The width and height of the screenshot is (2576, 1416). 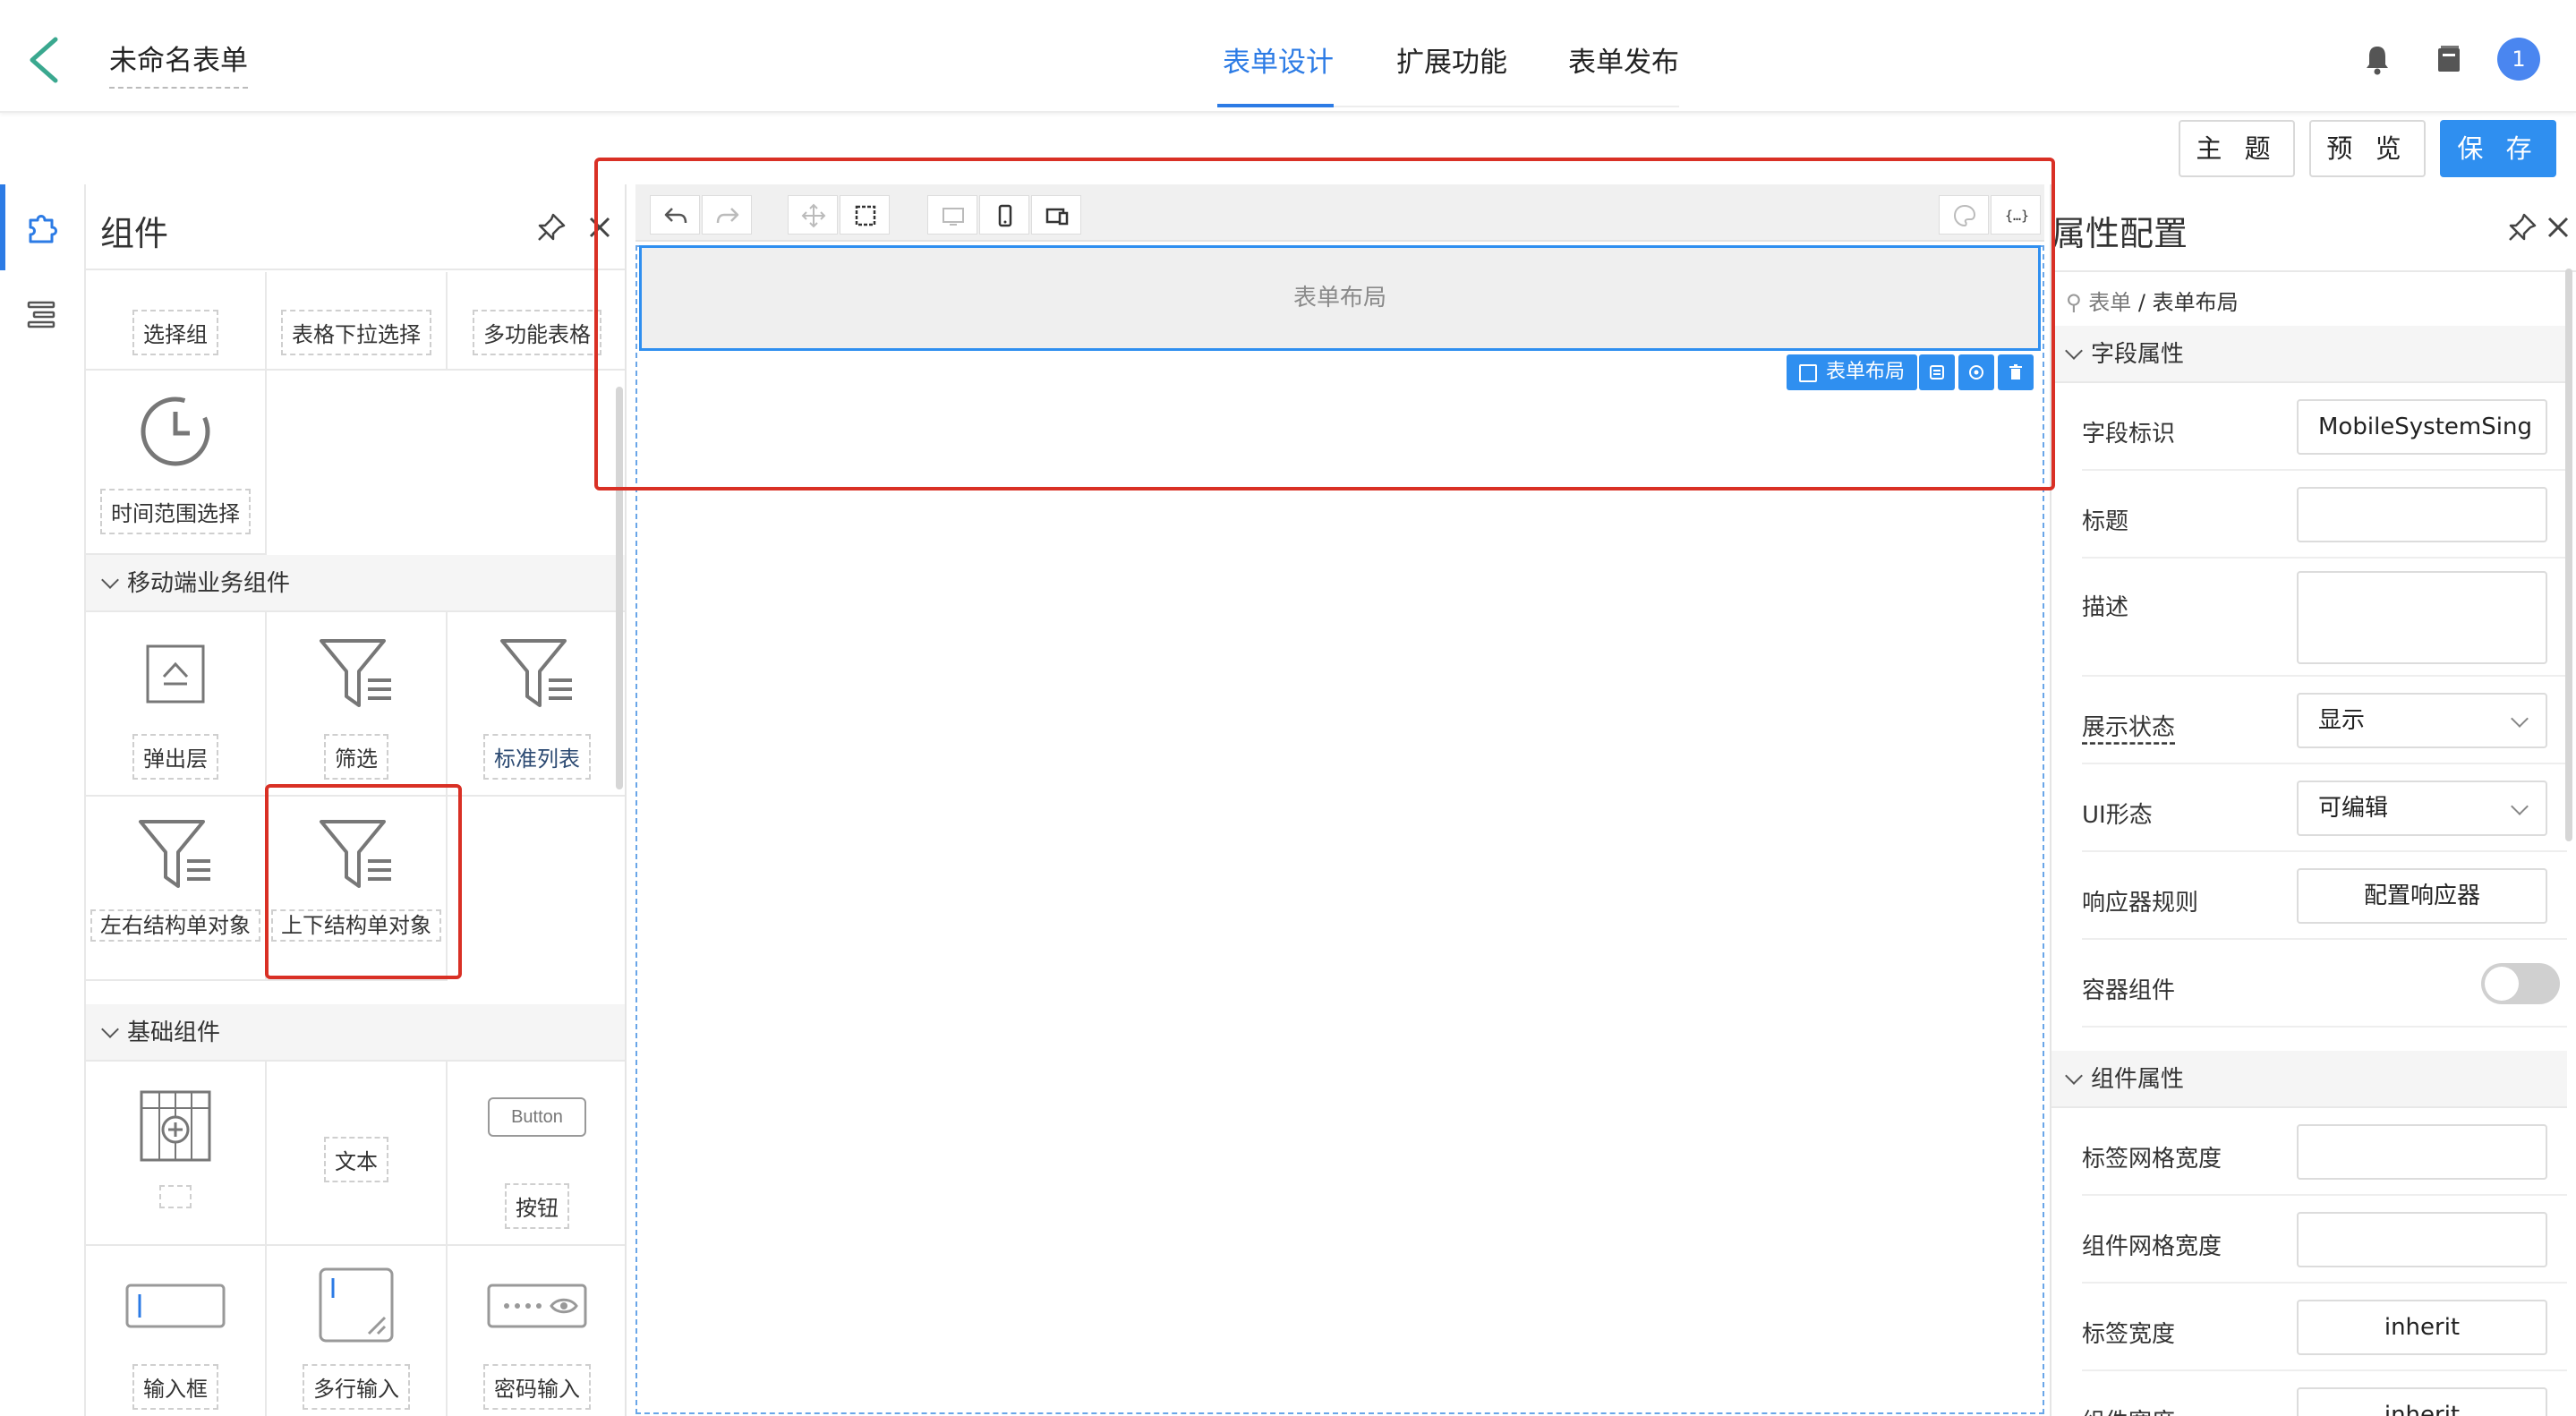 What do you see at coordinates (537, 1206) in the screenshot?
I see `component-label: 按钮` at bounding box center [537, 1206].